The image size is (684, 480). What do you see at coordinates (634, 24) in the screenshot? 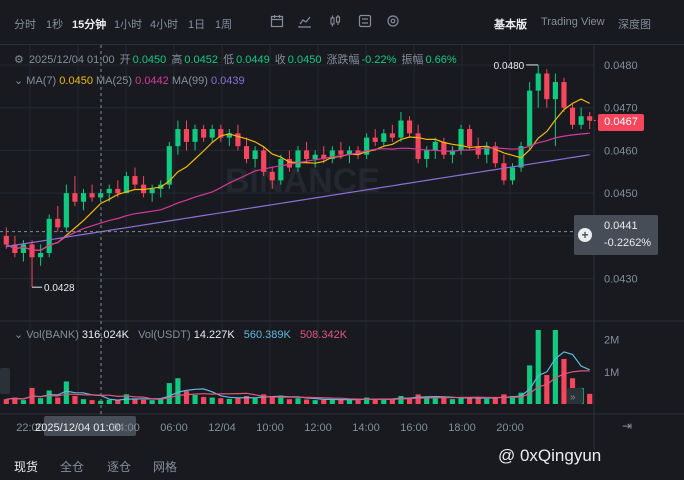
I see `view-depth: 深度图` at bounding box center [634, 24].